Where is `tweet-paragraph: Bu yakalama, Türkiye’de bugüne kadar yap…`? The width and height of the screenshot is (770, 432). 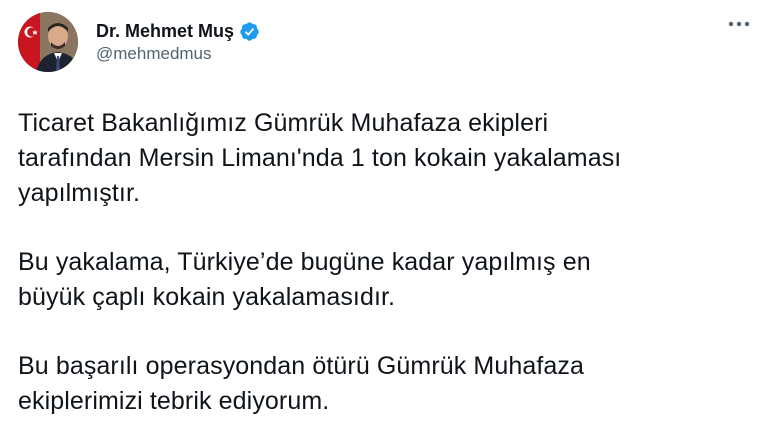 tweet-paragraph: Bu yakalama, Türkiye’de bugüne kadar yap… is located at coordinates (304, 279).